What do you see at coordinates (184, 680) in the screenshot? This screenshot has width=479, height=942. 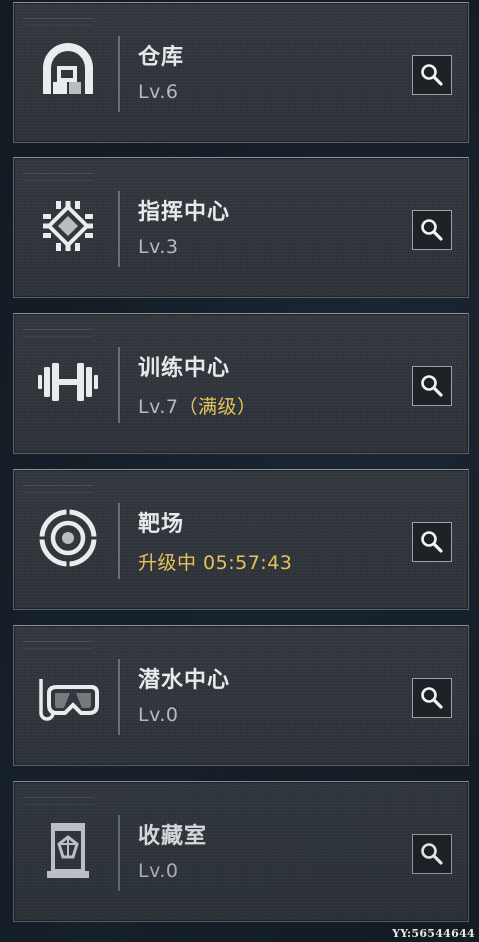 I see `facility-name: 潜水中心` at bounding box center [184, 680].